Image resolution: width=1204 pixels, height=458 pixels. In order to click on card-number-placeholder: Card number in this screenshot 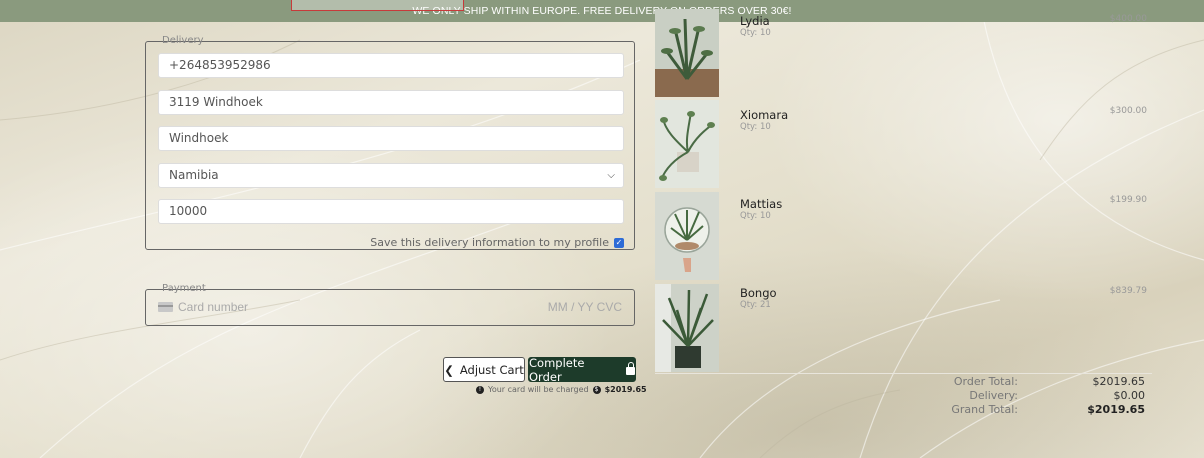, I will do `click(213, 307)`.